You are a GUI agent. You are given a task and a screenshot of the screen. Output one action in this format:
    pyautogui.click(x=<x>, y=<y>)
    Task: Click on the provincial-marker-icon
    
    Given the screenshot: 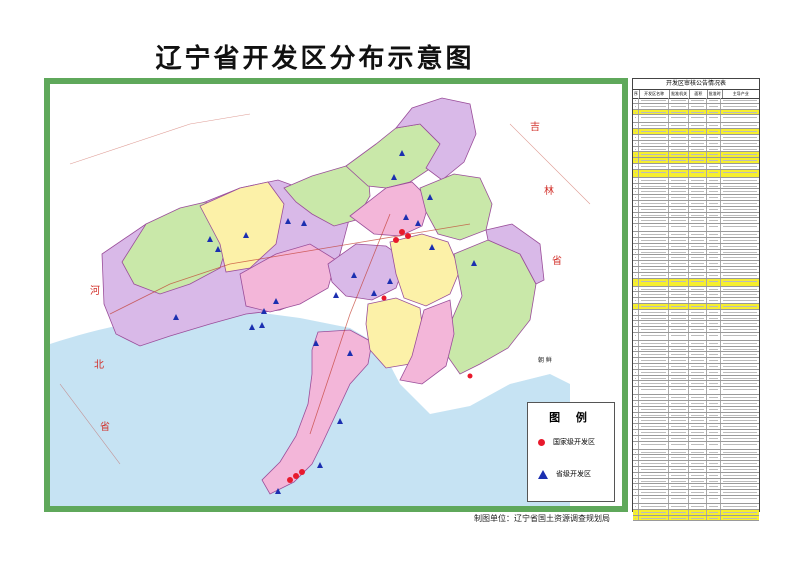 What is the action you would take?
    pyautogui.click(x=543, y=474)
    